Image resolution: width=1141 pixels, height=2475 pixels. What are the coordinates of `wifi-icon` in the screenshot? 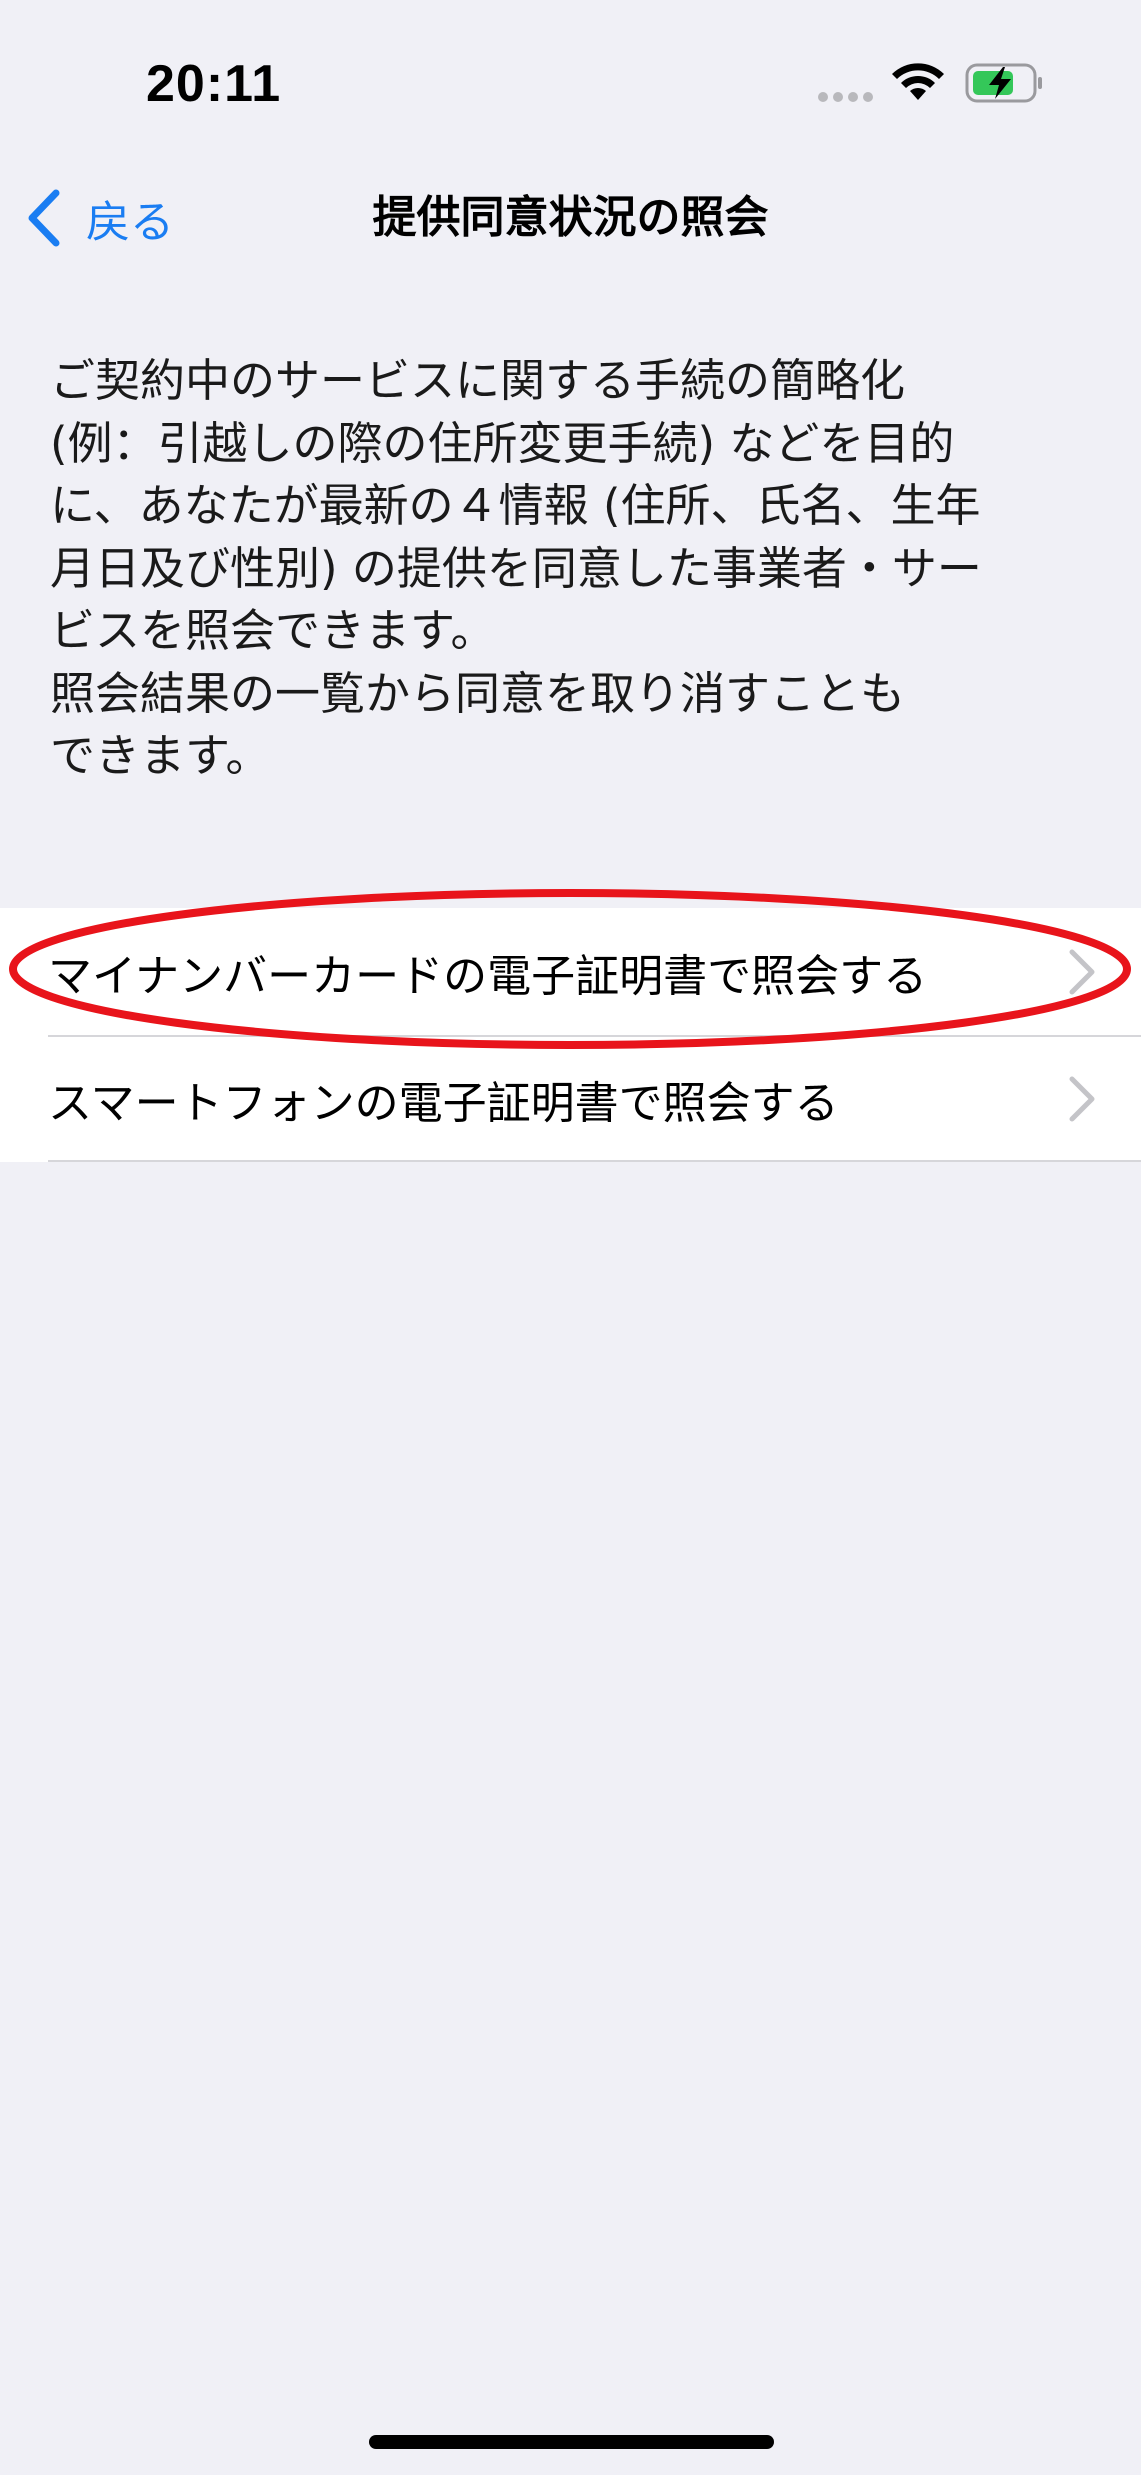 It's located at (918, 81).